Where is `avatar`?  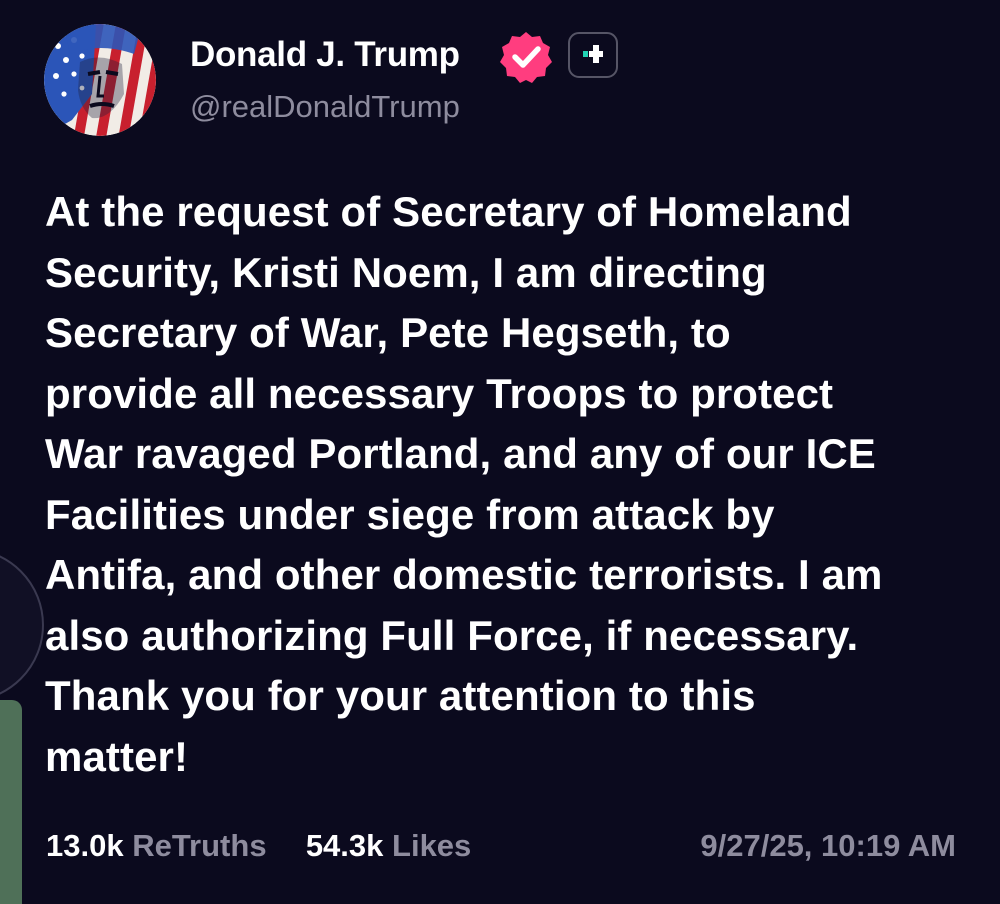 avatar is located at coordinates (100, 80).